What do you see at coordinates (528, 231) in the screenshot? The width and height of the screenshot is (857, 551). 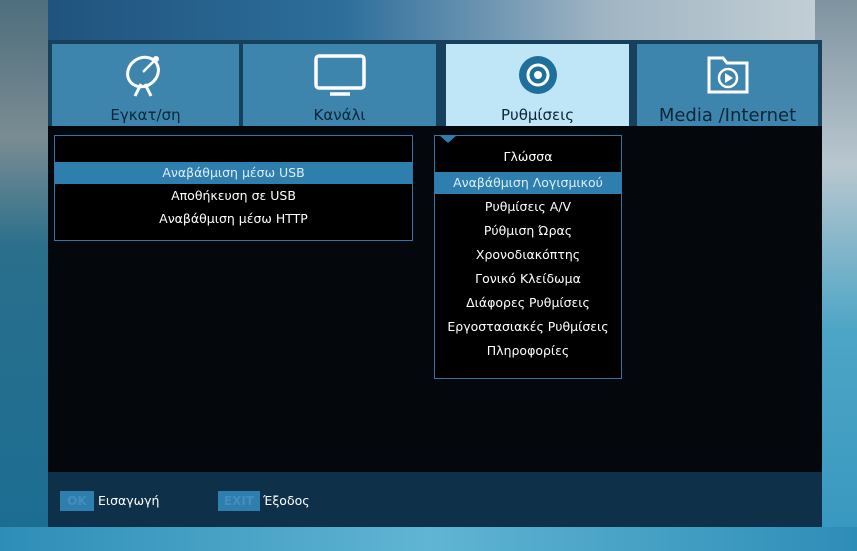 I see `menu-item-time-settings: Ρύθμιση Ώρας` at bounding box center [528, 231].